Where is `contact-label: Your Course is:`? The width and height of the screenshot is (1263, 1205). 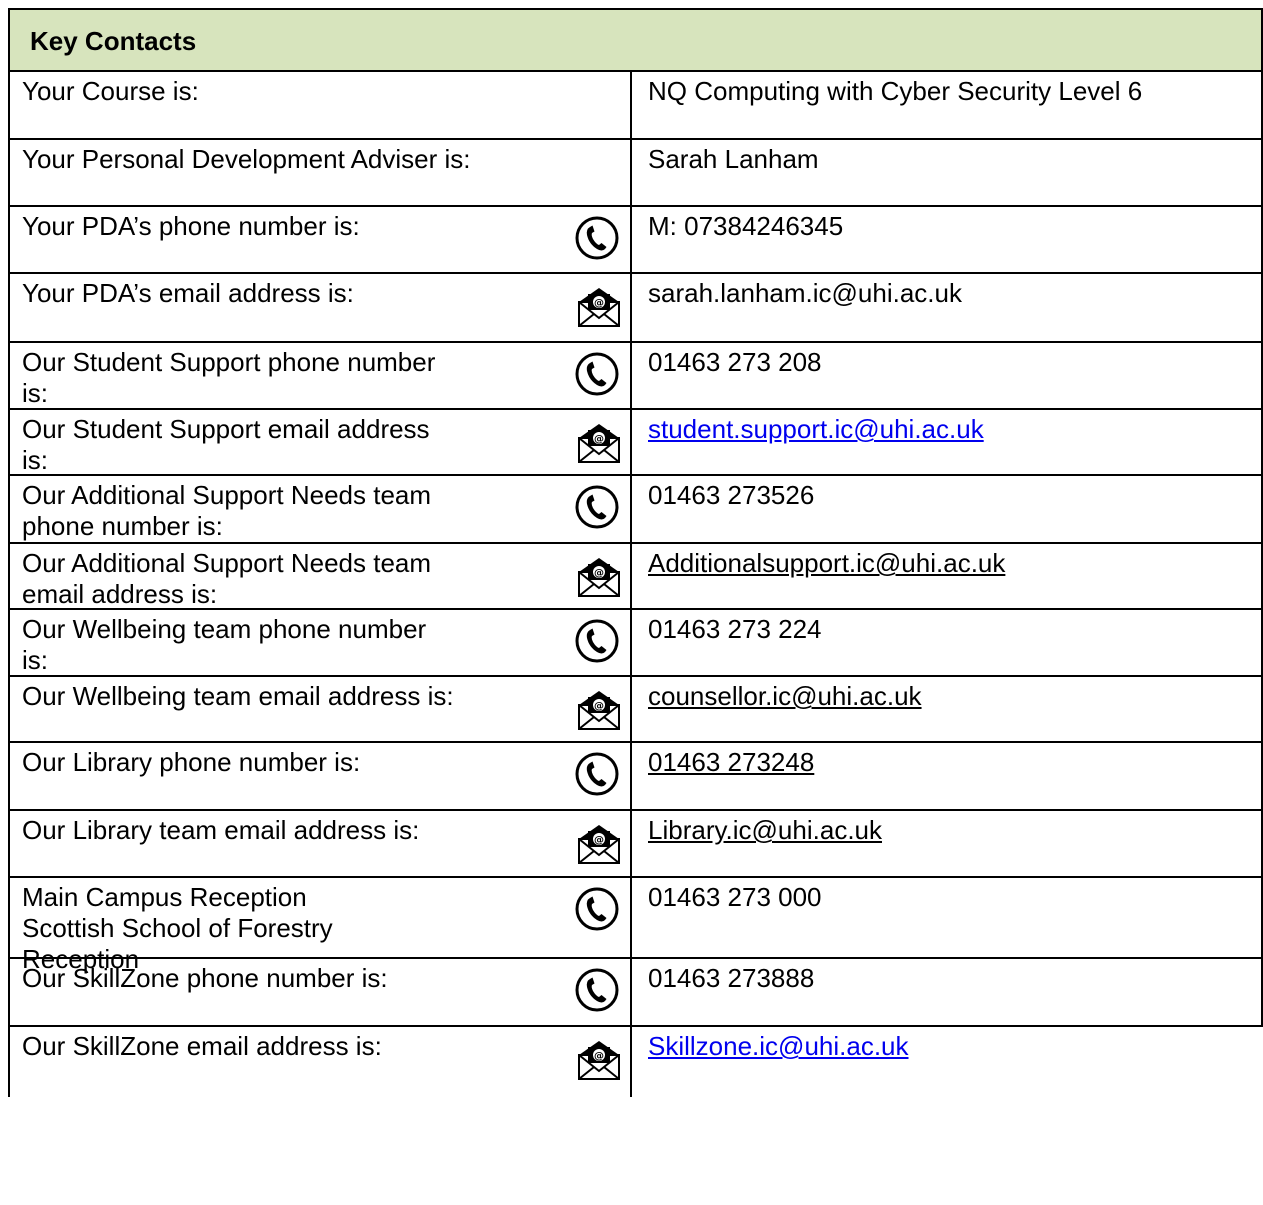
contact-label: Your Course is: is located at coordinates (110, 91).